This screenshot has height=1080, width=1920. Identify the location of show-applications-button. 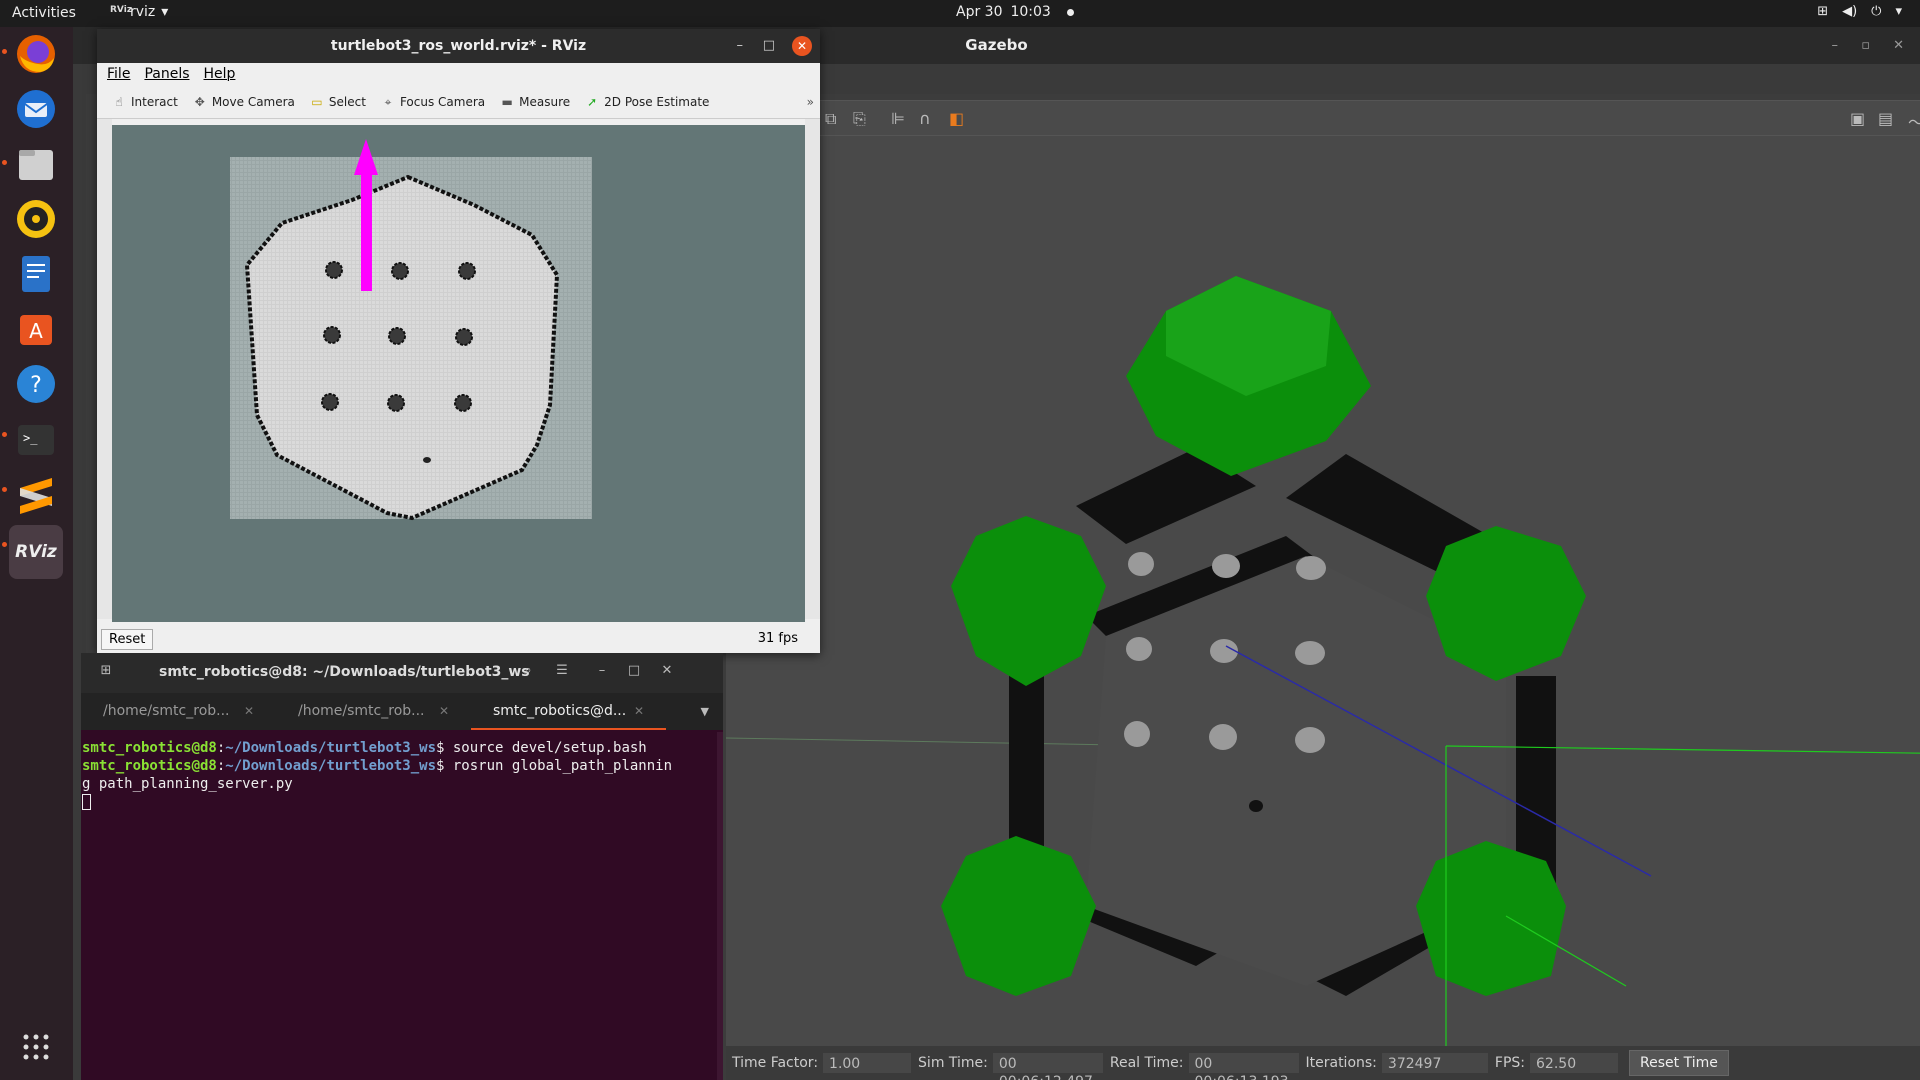
(36, 1047).